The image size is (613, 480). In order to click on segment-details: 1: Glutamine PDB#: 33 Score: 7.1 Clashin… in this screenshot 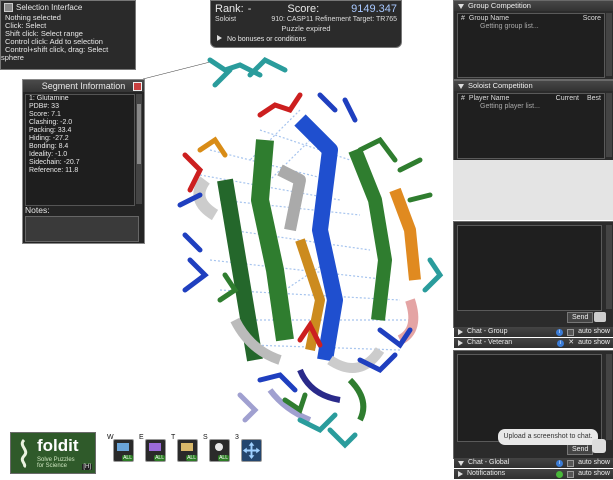, I will do `click(80, 150)`.